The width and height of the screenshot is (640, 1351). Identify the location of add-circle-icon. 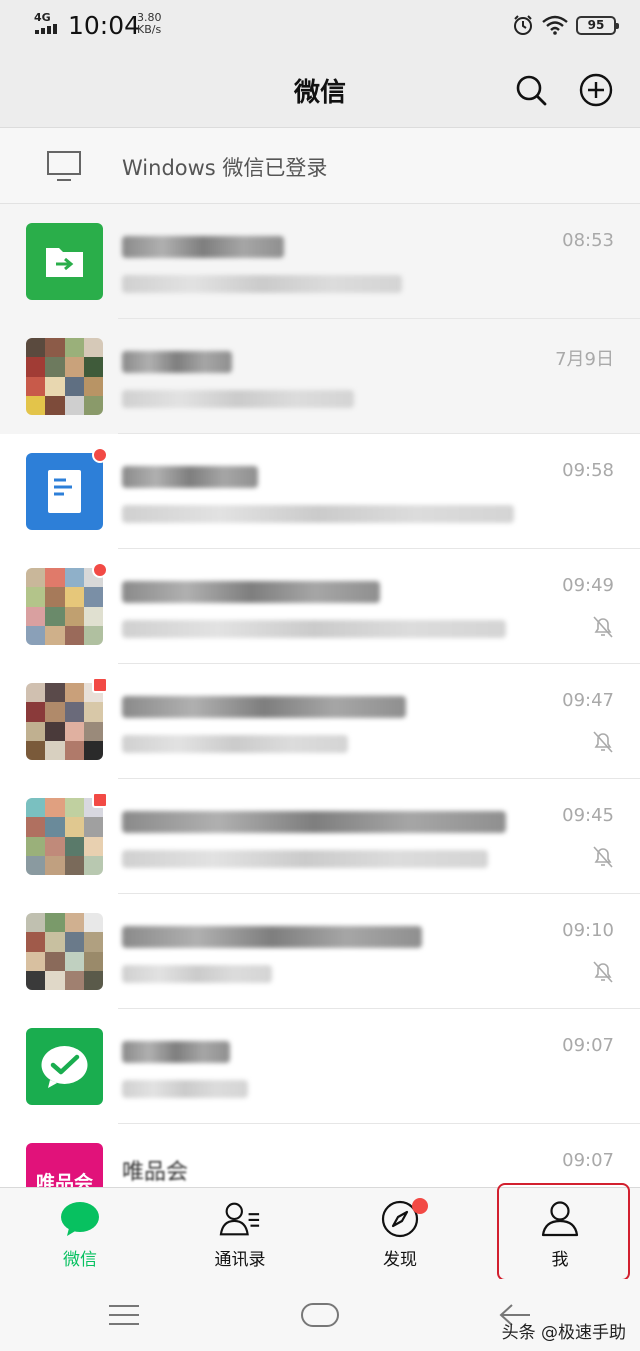
(596, 90).